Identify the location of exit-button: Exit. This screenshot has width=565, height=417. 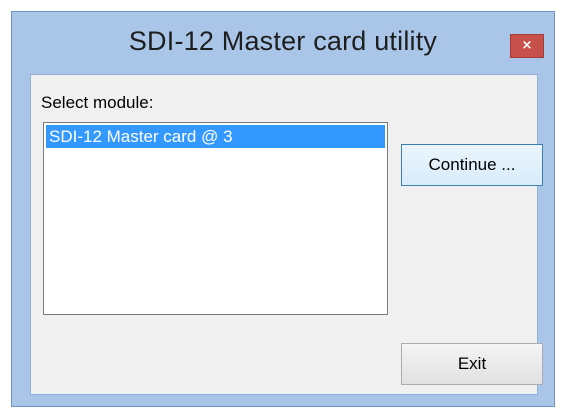
(472, 364).